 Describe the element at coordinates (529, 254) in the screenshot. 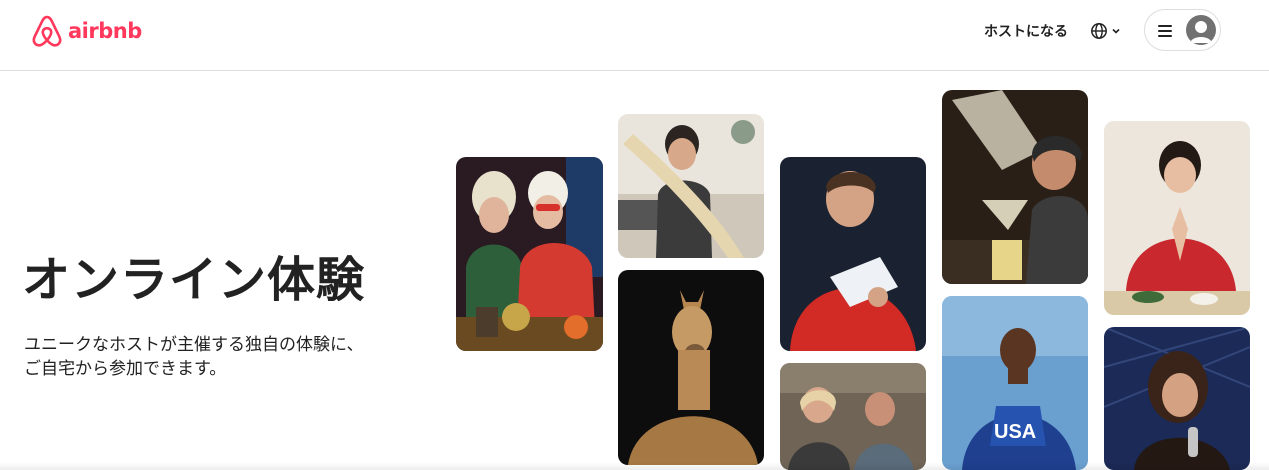

I see `experience-photo-drag-queens` at that location.